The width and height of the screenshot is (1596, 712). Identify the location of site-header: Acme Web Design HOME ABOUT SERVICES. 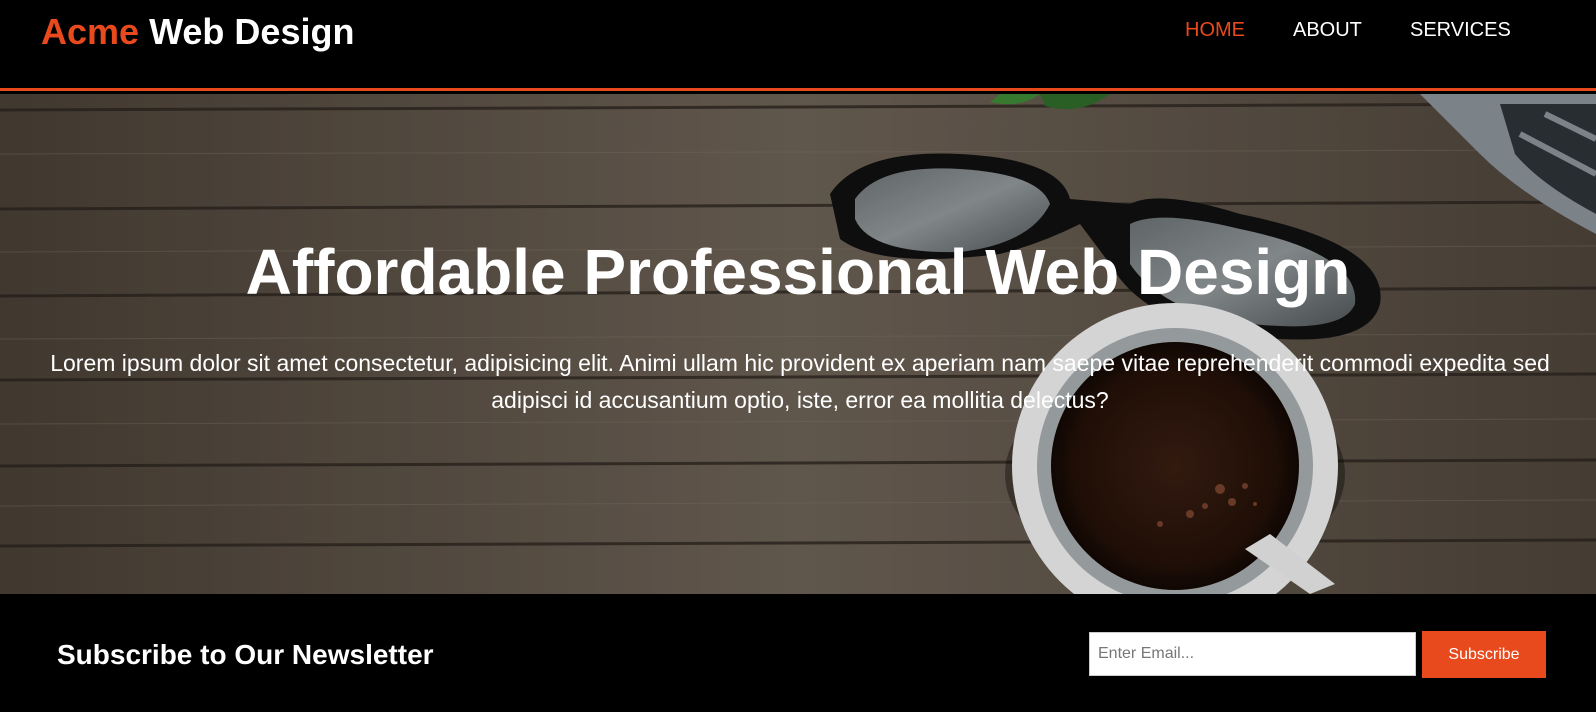
(798, 45).